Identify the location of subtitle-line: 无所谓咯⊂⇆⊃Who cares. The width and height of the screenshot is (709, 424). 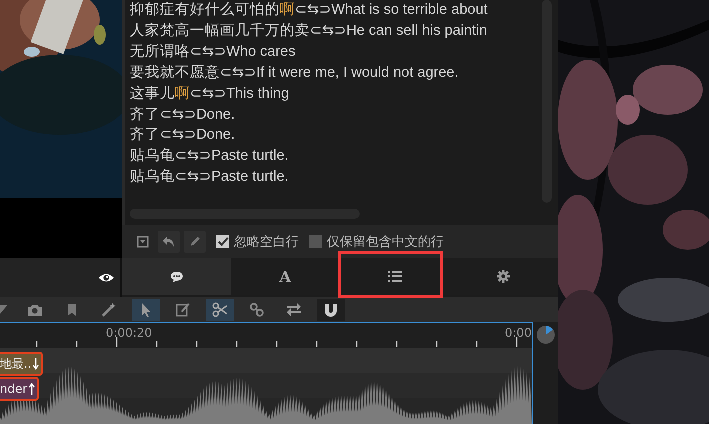
(213, 52).